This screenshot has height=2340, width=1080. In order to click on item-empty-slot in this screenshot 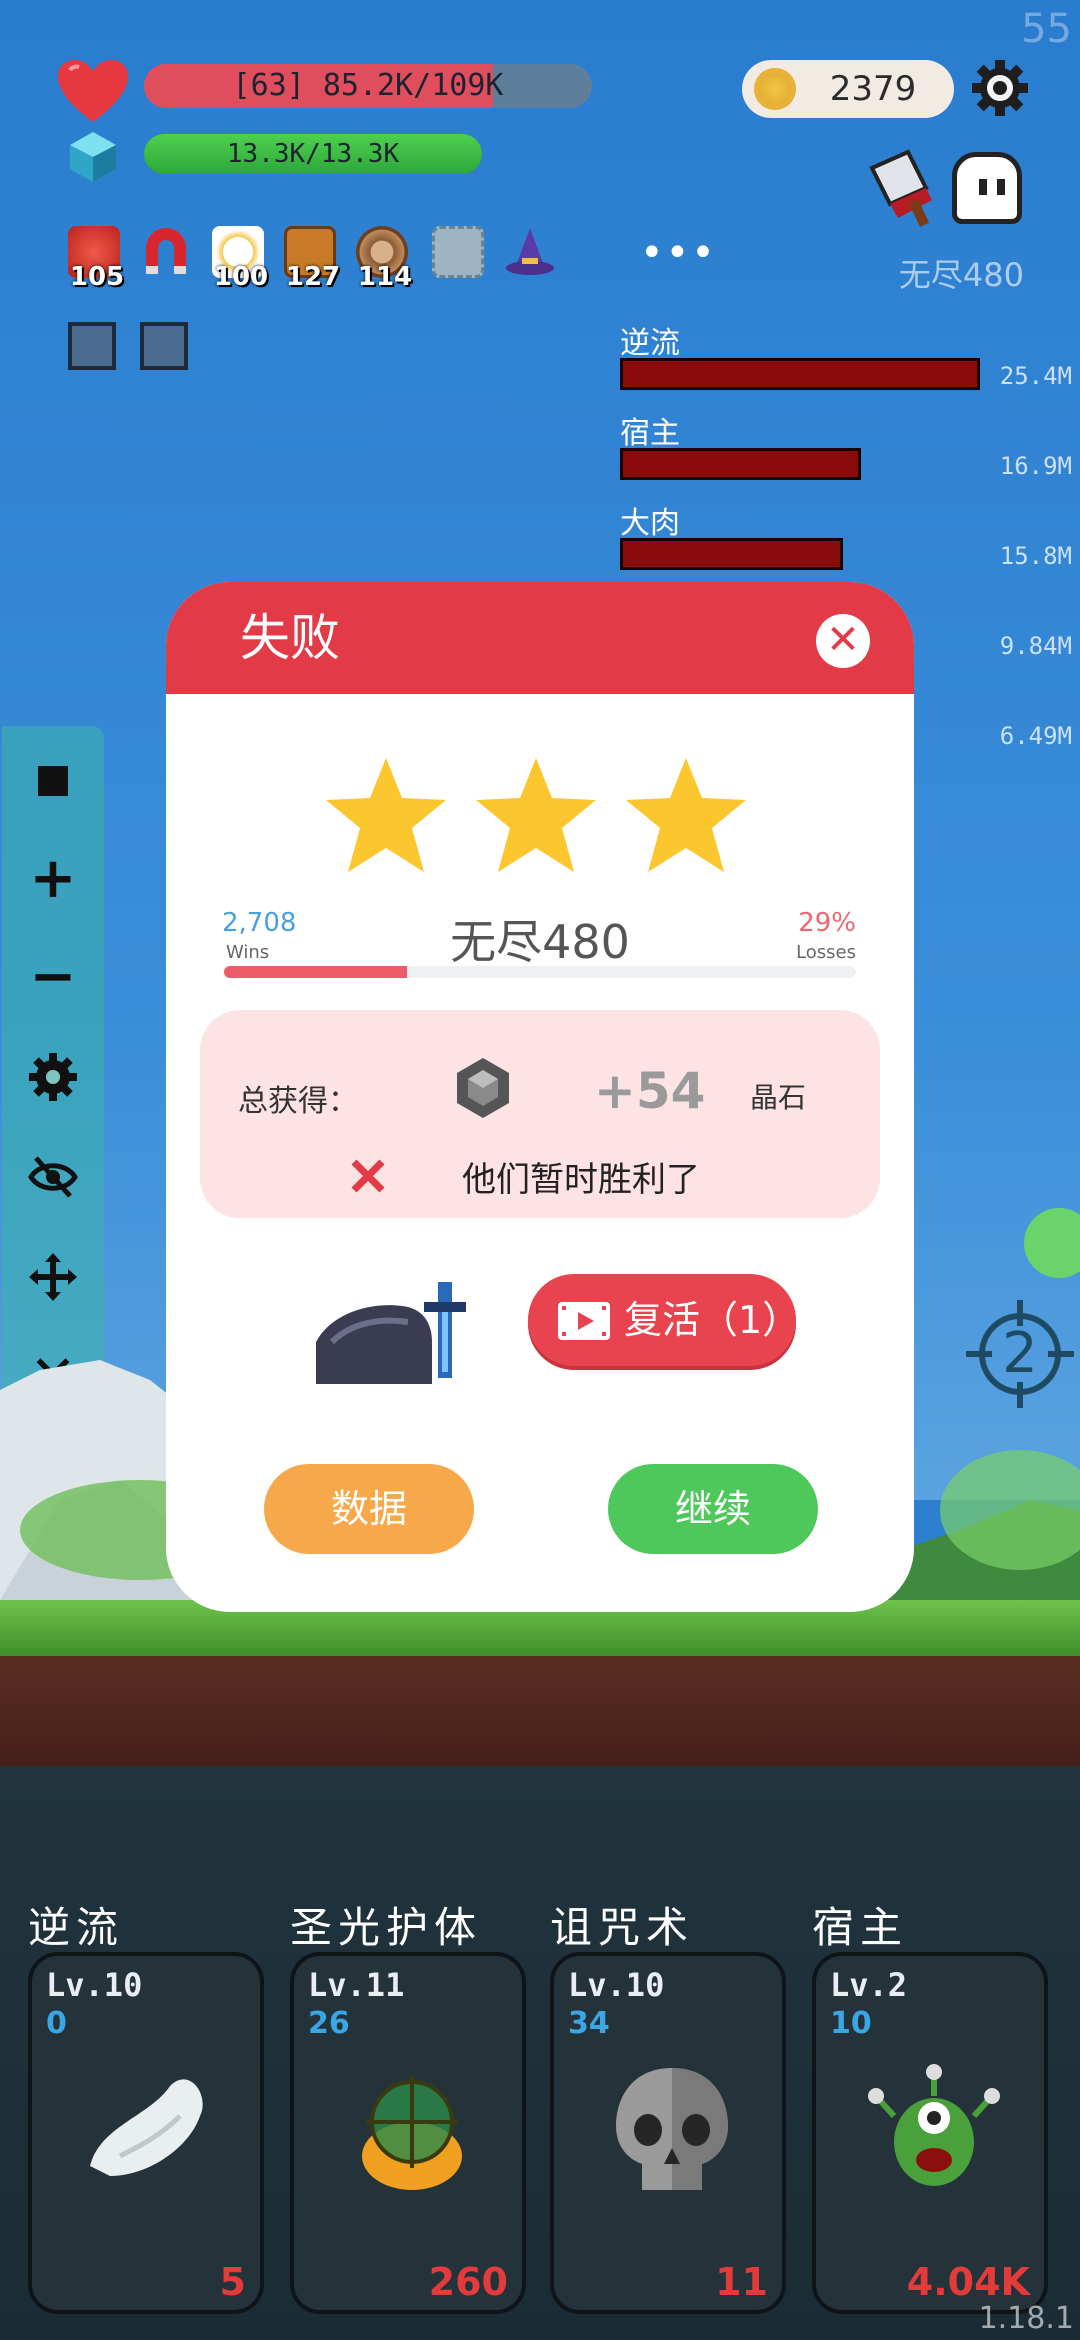, I will do `click(458, 257)`.